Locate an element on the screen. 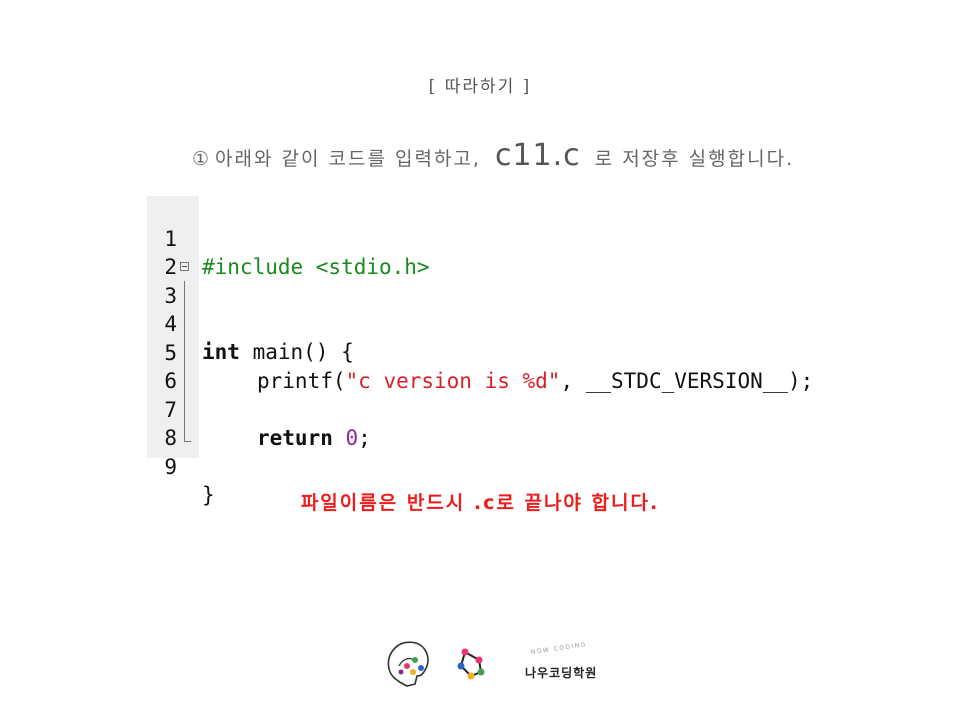 The image size is (960, 720). code-line-1: 1 #include <stdio.h> is located at coordinates (517, 238).